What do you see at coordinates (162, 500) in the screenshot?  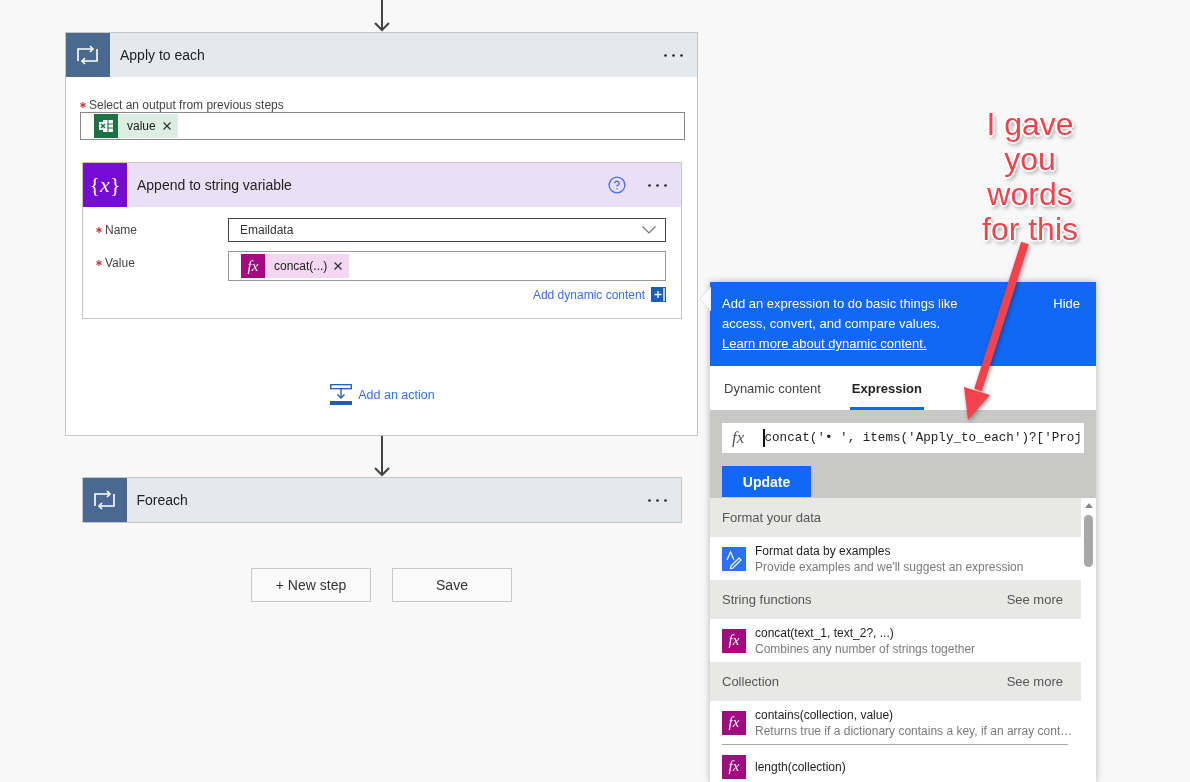 I see `card-title: Foreach` at bounding box center [162, 500].